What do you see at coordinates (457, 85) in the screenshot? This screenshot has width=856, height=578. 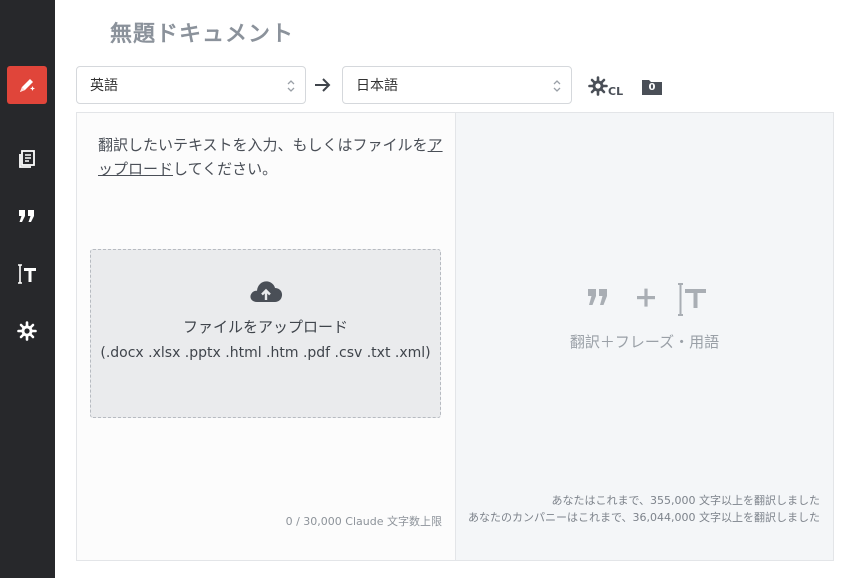 I see `target-language-select: 日本語` at bounding box center [457, 85].